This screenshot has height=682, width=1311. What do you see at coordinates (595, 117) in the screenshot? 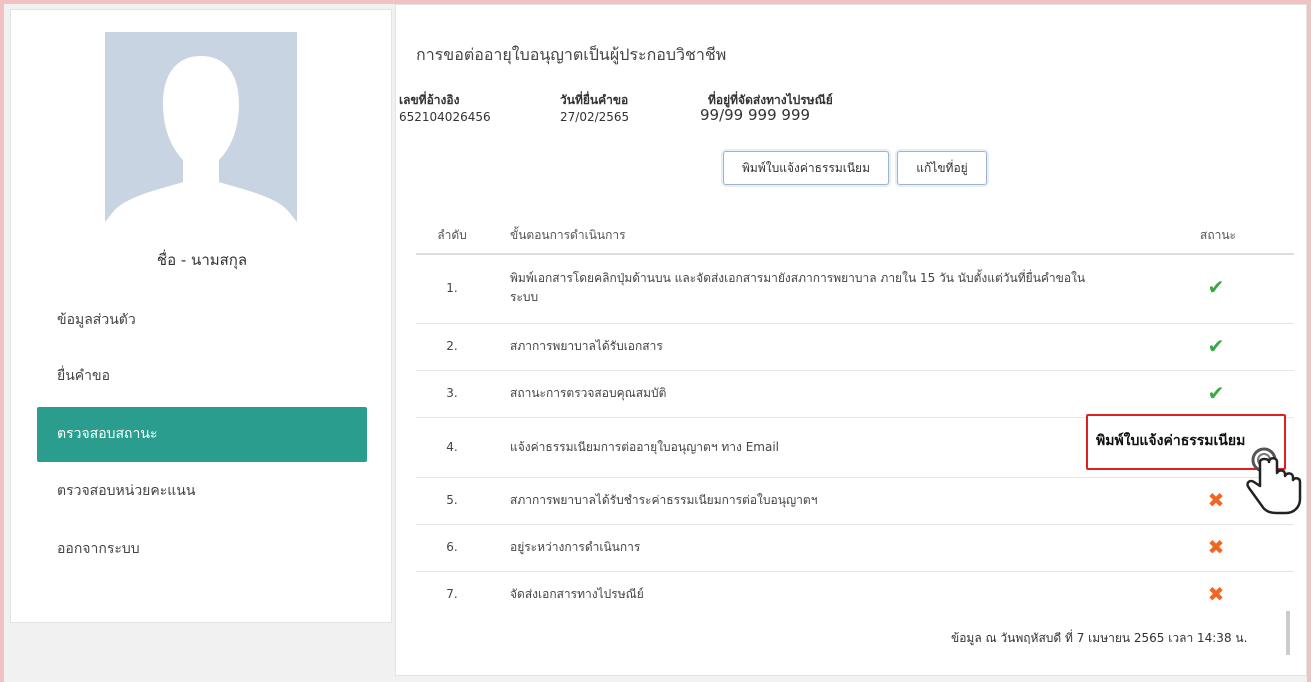
I see `request-date-value: 27/02/2565` at bounding box center [595, 117].